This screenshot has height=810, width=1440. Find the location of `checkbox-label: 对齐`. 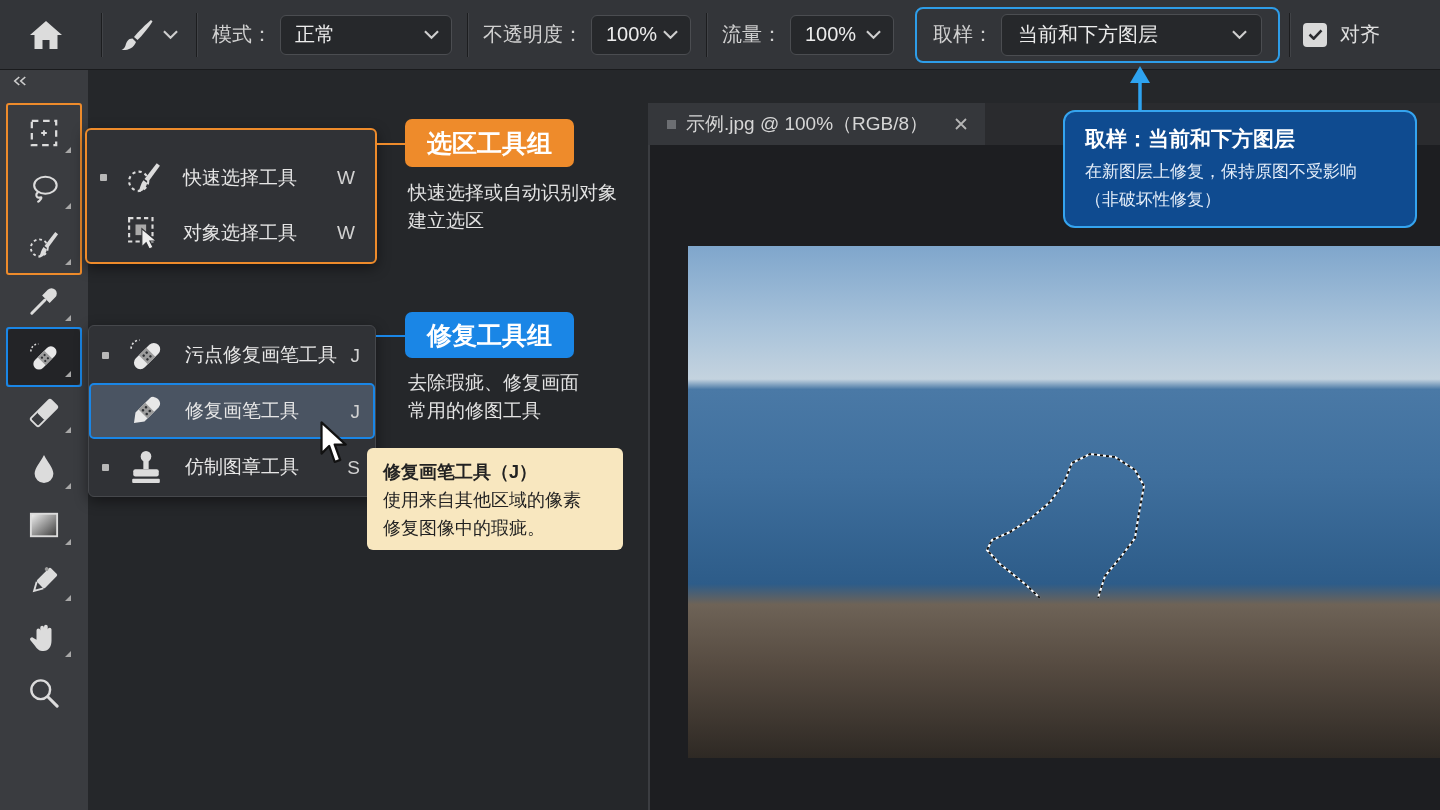

checkbox-label: 对齐 is located at coordinates (1360, 34).